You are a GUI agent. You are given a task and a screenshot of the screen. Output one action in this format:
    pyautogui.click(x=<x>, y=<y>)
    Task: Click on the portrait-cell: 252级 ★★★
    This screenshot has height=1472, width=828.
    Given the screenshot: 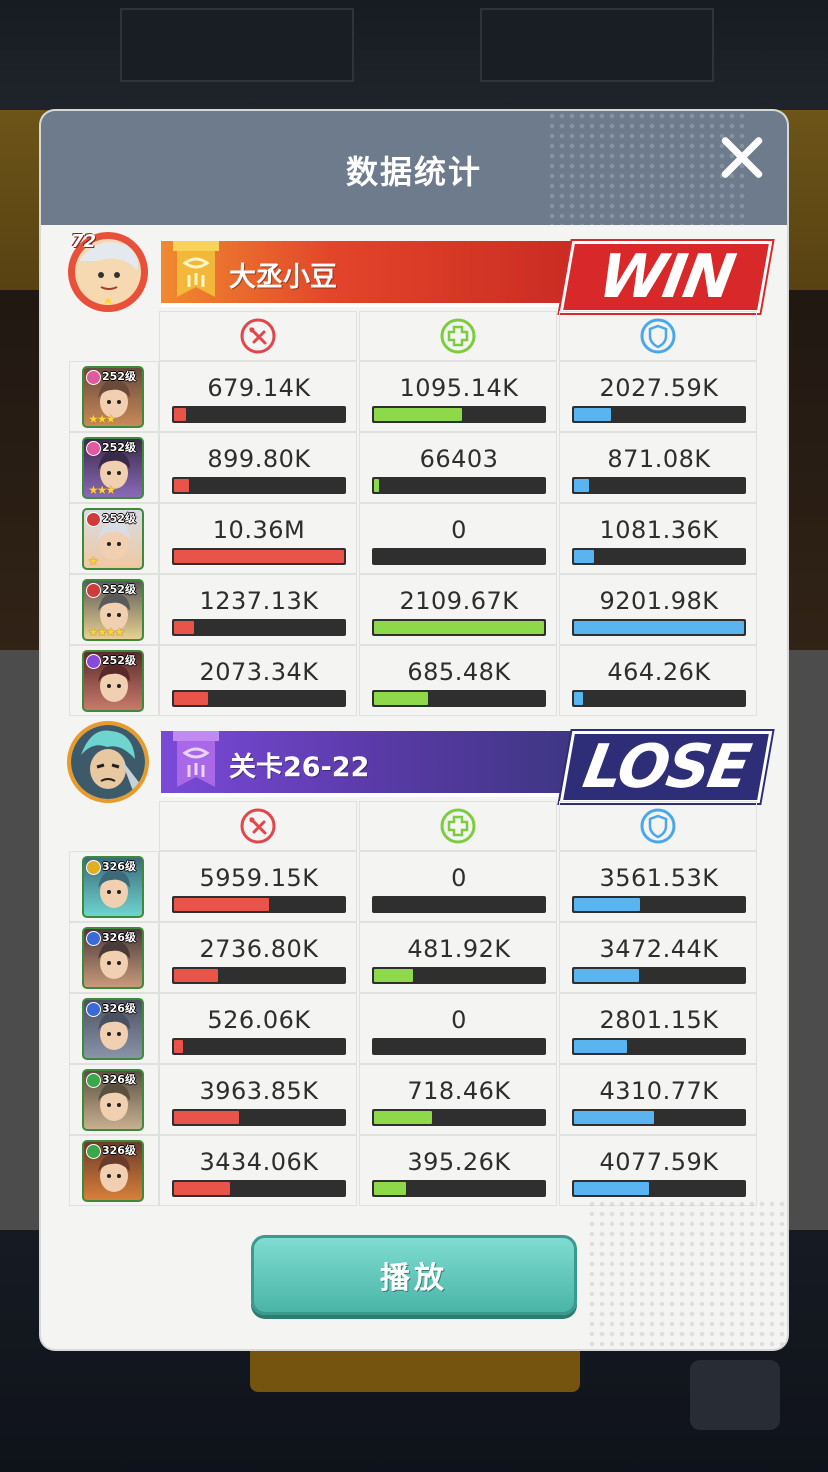 What is the action you would take?
    pyautogui.click(x=114, y=396)
    